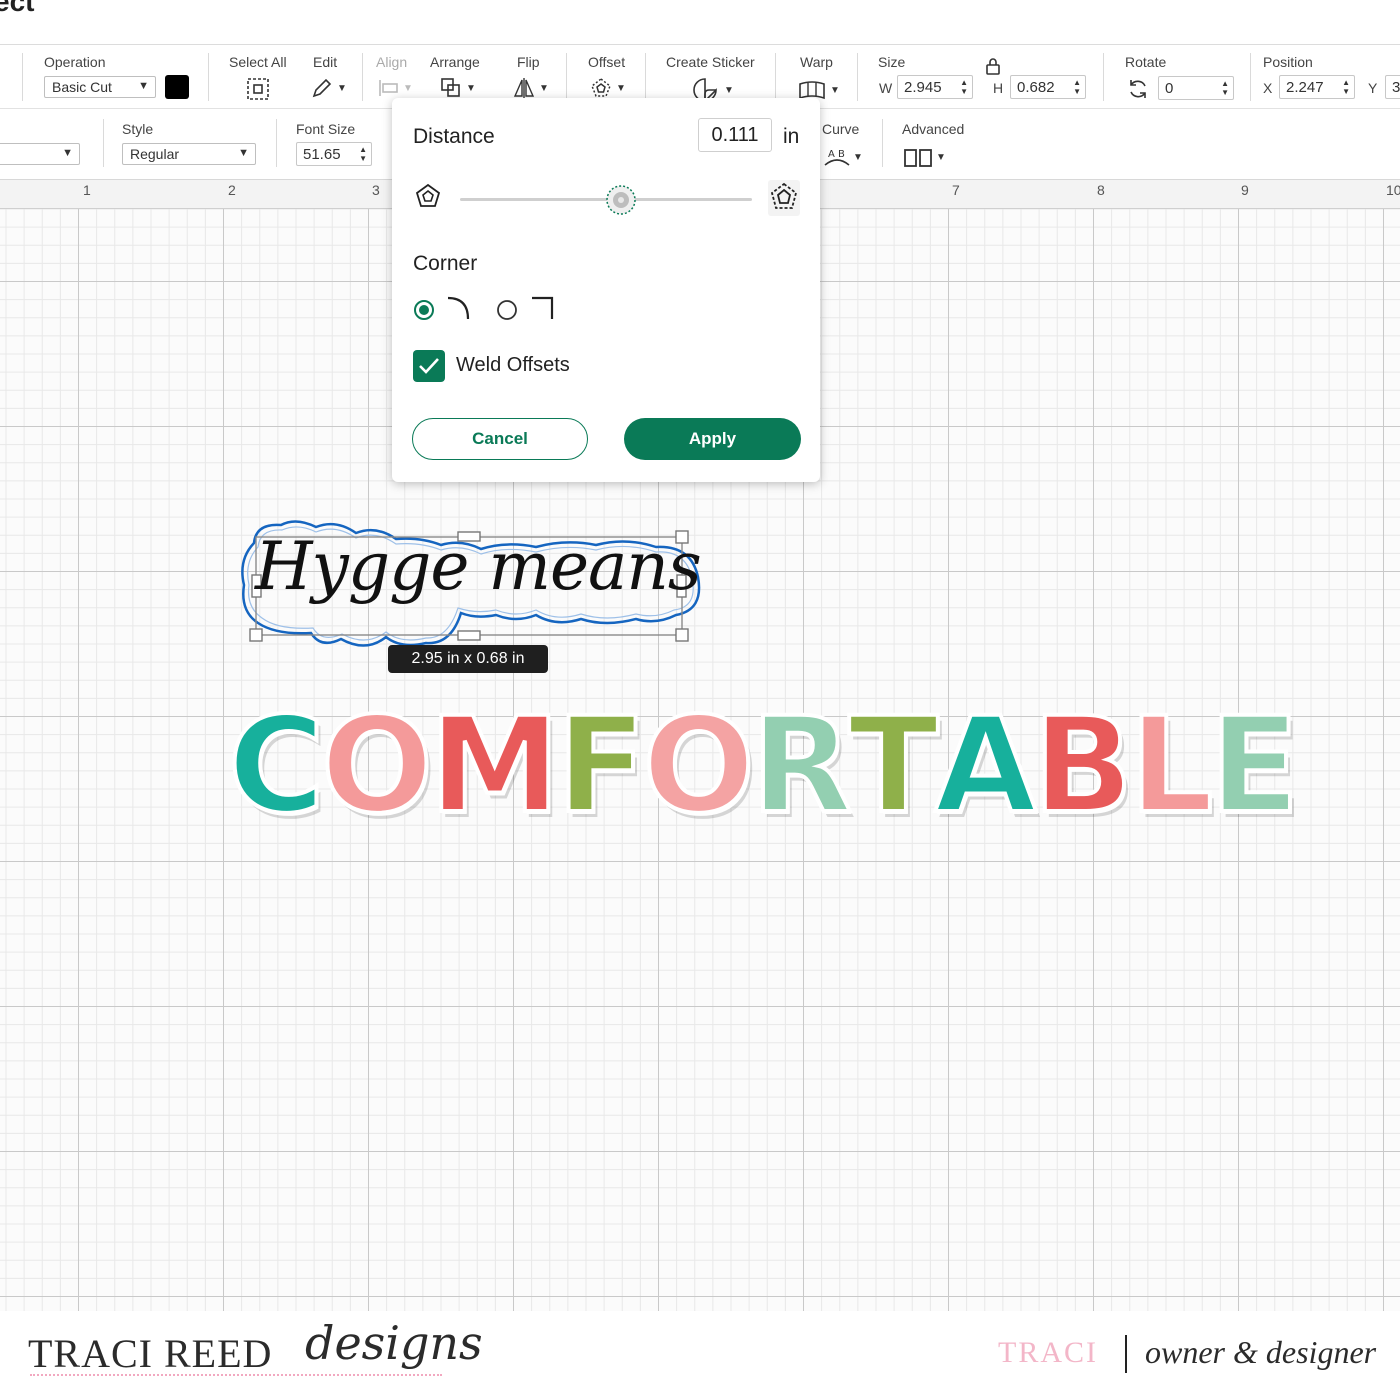  Describe the element at coordinates (322, 88) in the screenshot. I see `pencil-icon` at that location.